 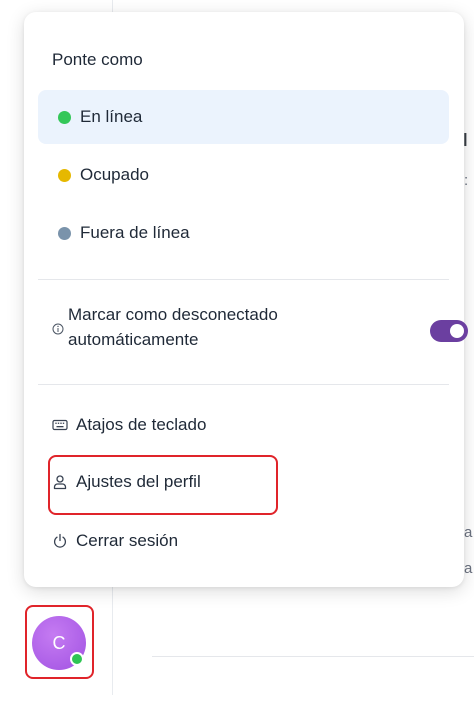 What do you see at coordinates (163, 485) in the screenshot?
I see `profile-settings-highlight` at bounding box center [163, 485].